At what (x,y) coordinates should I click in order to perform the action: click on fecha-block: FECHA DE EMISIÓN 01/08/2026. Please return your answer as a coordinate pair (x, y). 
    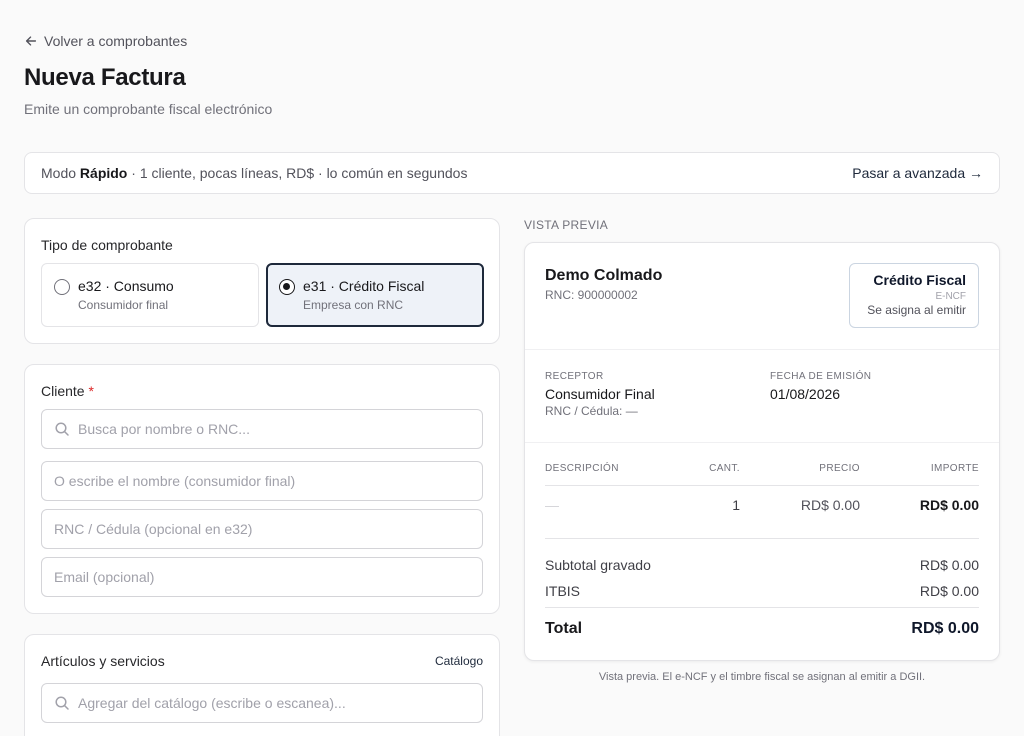
    Looking at the image, I should click on (820, 386).